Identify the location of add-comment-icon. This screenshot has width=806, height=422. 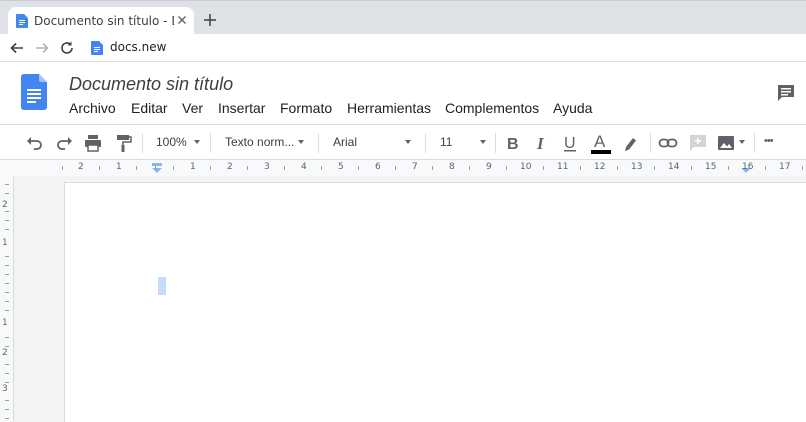
(698, 143).